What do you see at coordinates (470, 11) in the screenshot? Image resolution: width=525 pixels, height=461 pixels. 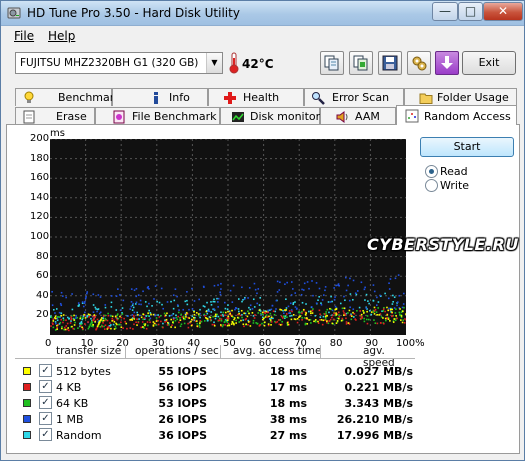 I see `maximize-button: □` at bounding box center [470, 11].